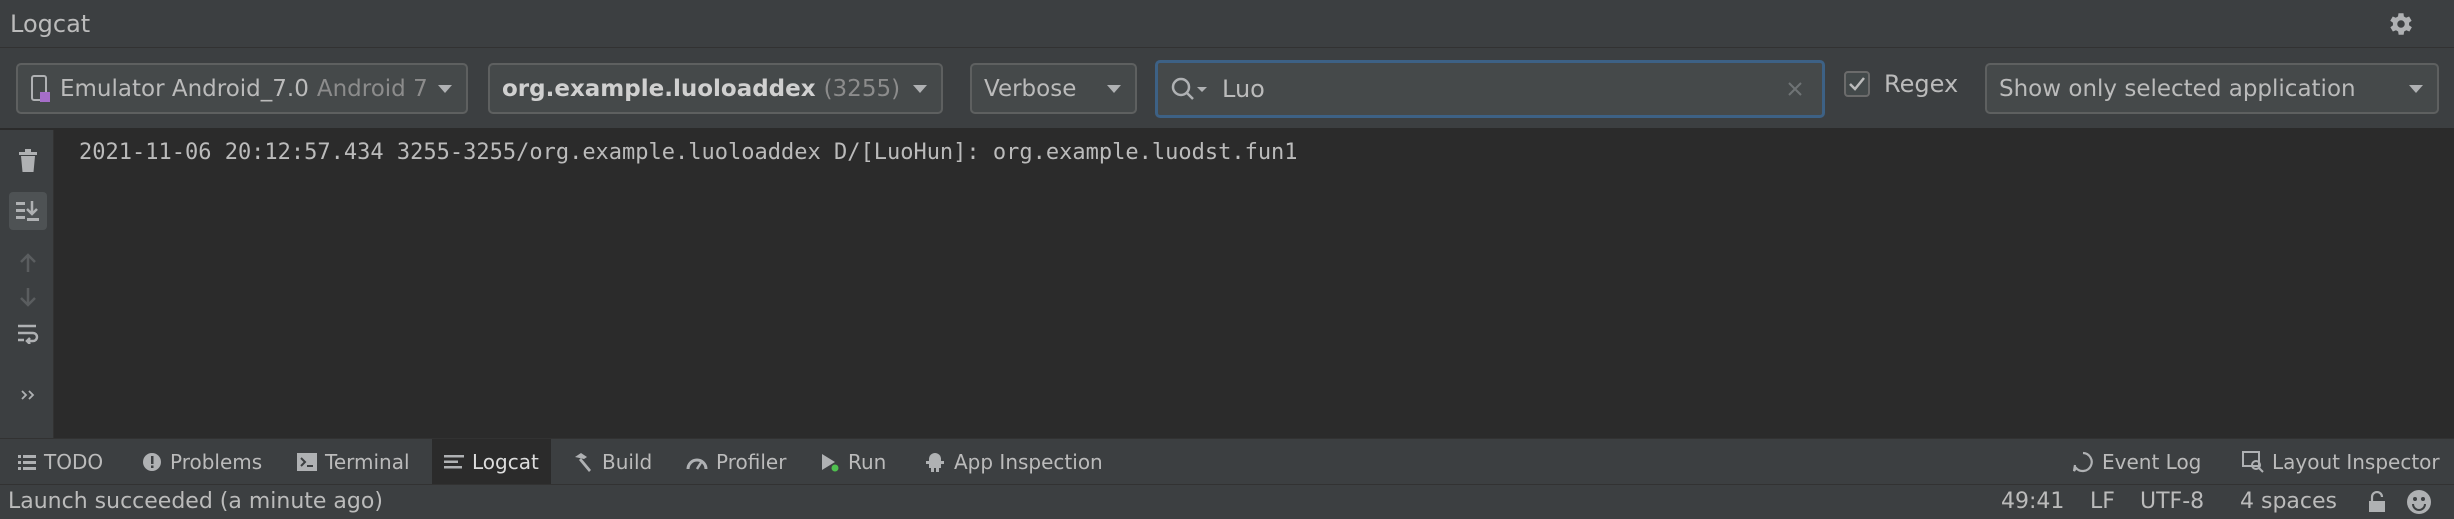 The width and height of the screenshot is (2454, 519). I want to click on tab-logcat: Logcat, so click(491, 462).